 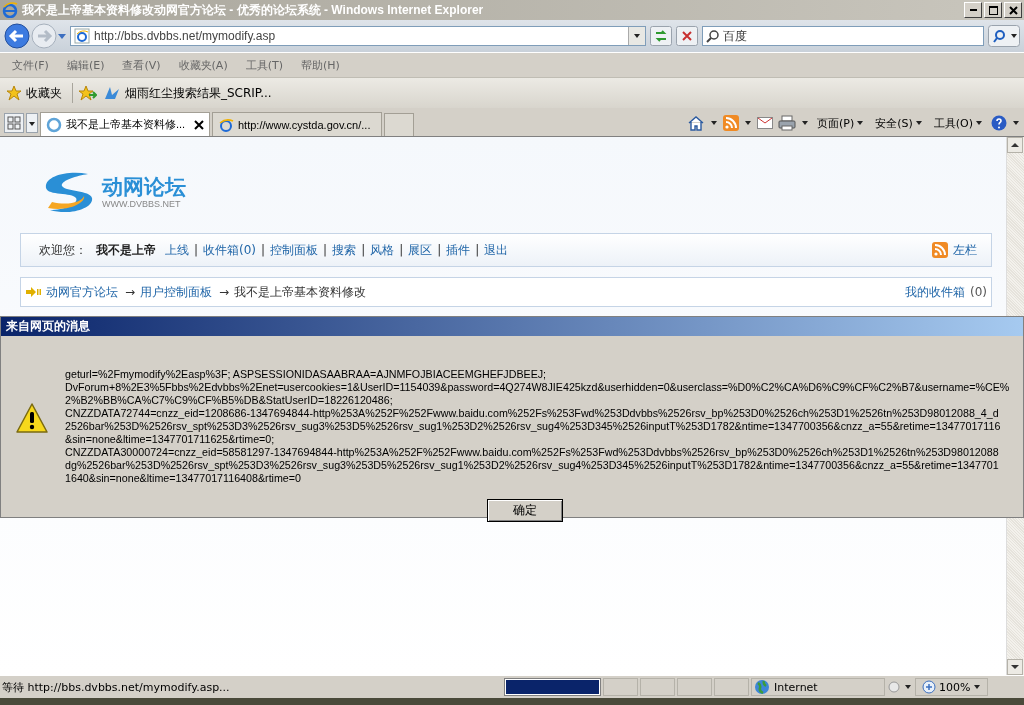 What do you see at coordinates (978, 292) in the screenshot?
I see `inbox-count: (0)` at bounding box center [978, 292].